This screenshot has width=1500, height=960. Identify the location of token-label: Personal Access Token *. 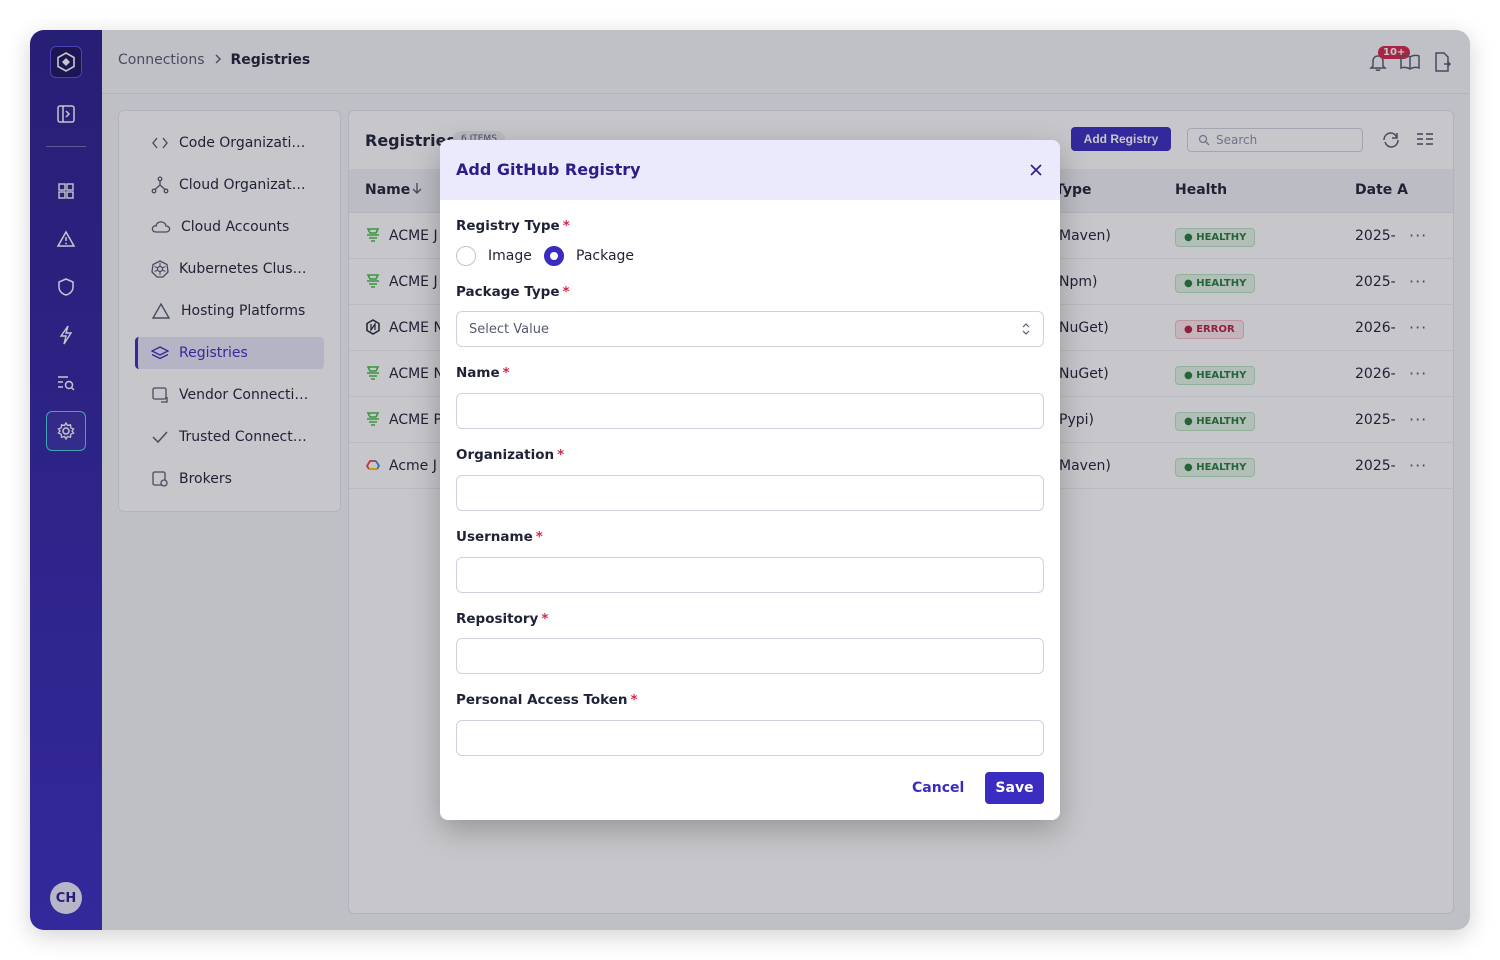
(547, 700).